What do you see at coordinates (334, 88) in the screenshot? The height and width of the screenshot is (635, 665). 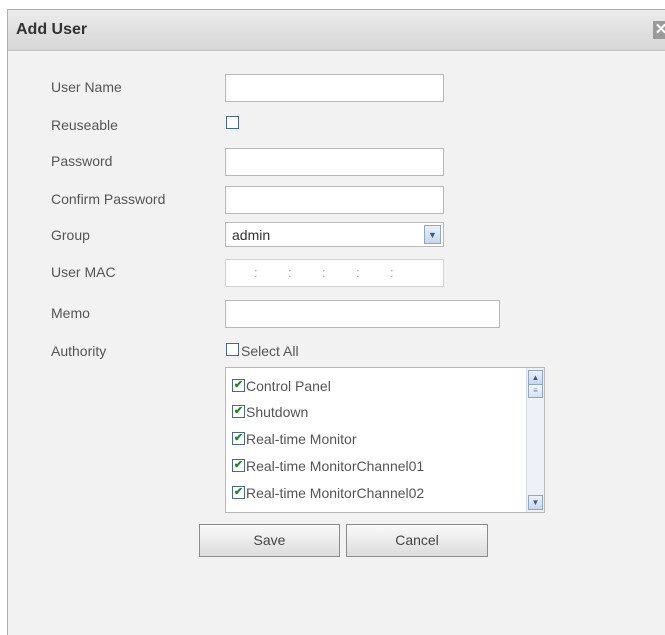 I see `user-name-input` at bounding box center [334, 88].